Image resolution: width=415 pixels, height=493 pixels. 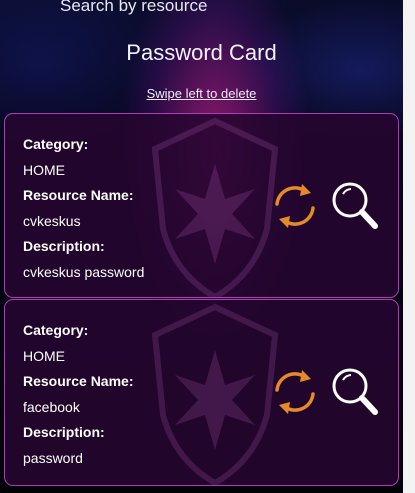 I want to click on resource-value: cvkeskus, so click(x=52, y=220).